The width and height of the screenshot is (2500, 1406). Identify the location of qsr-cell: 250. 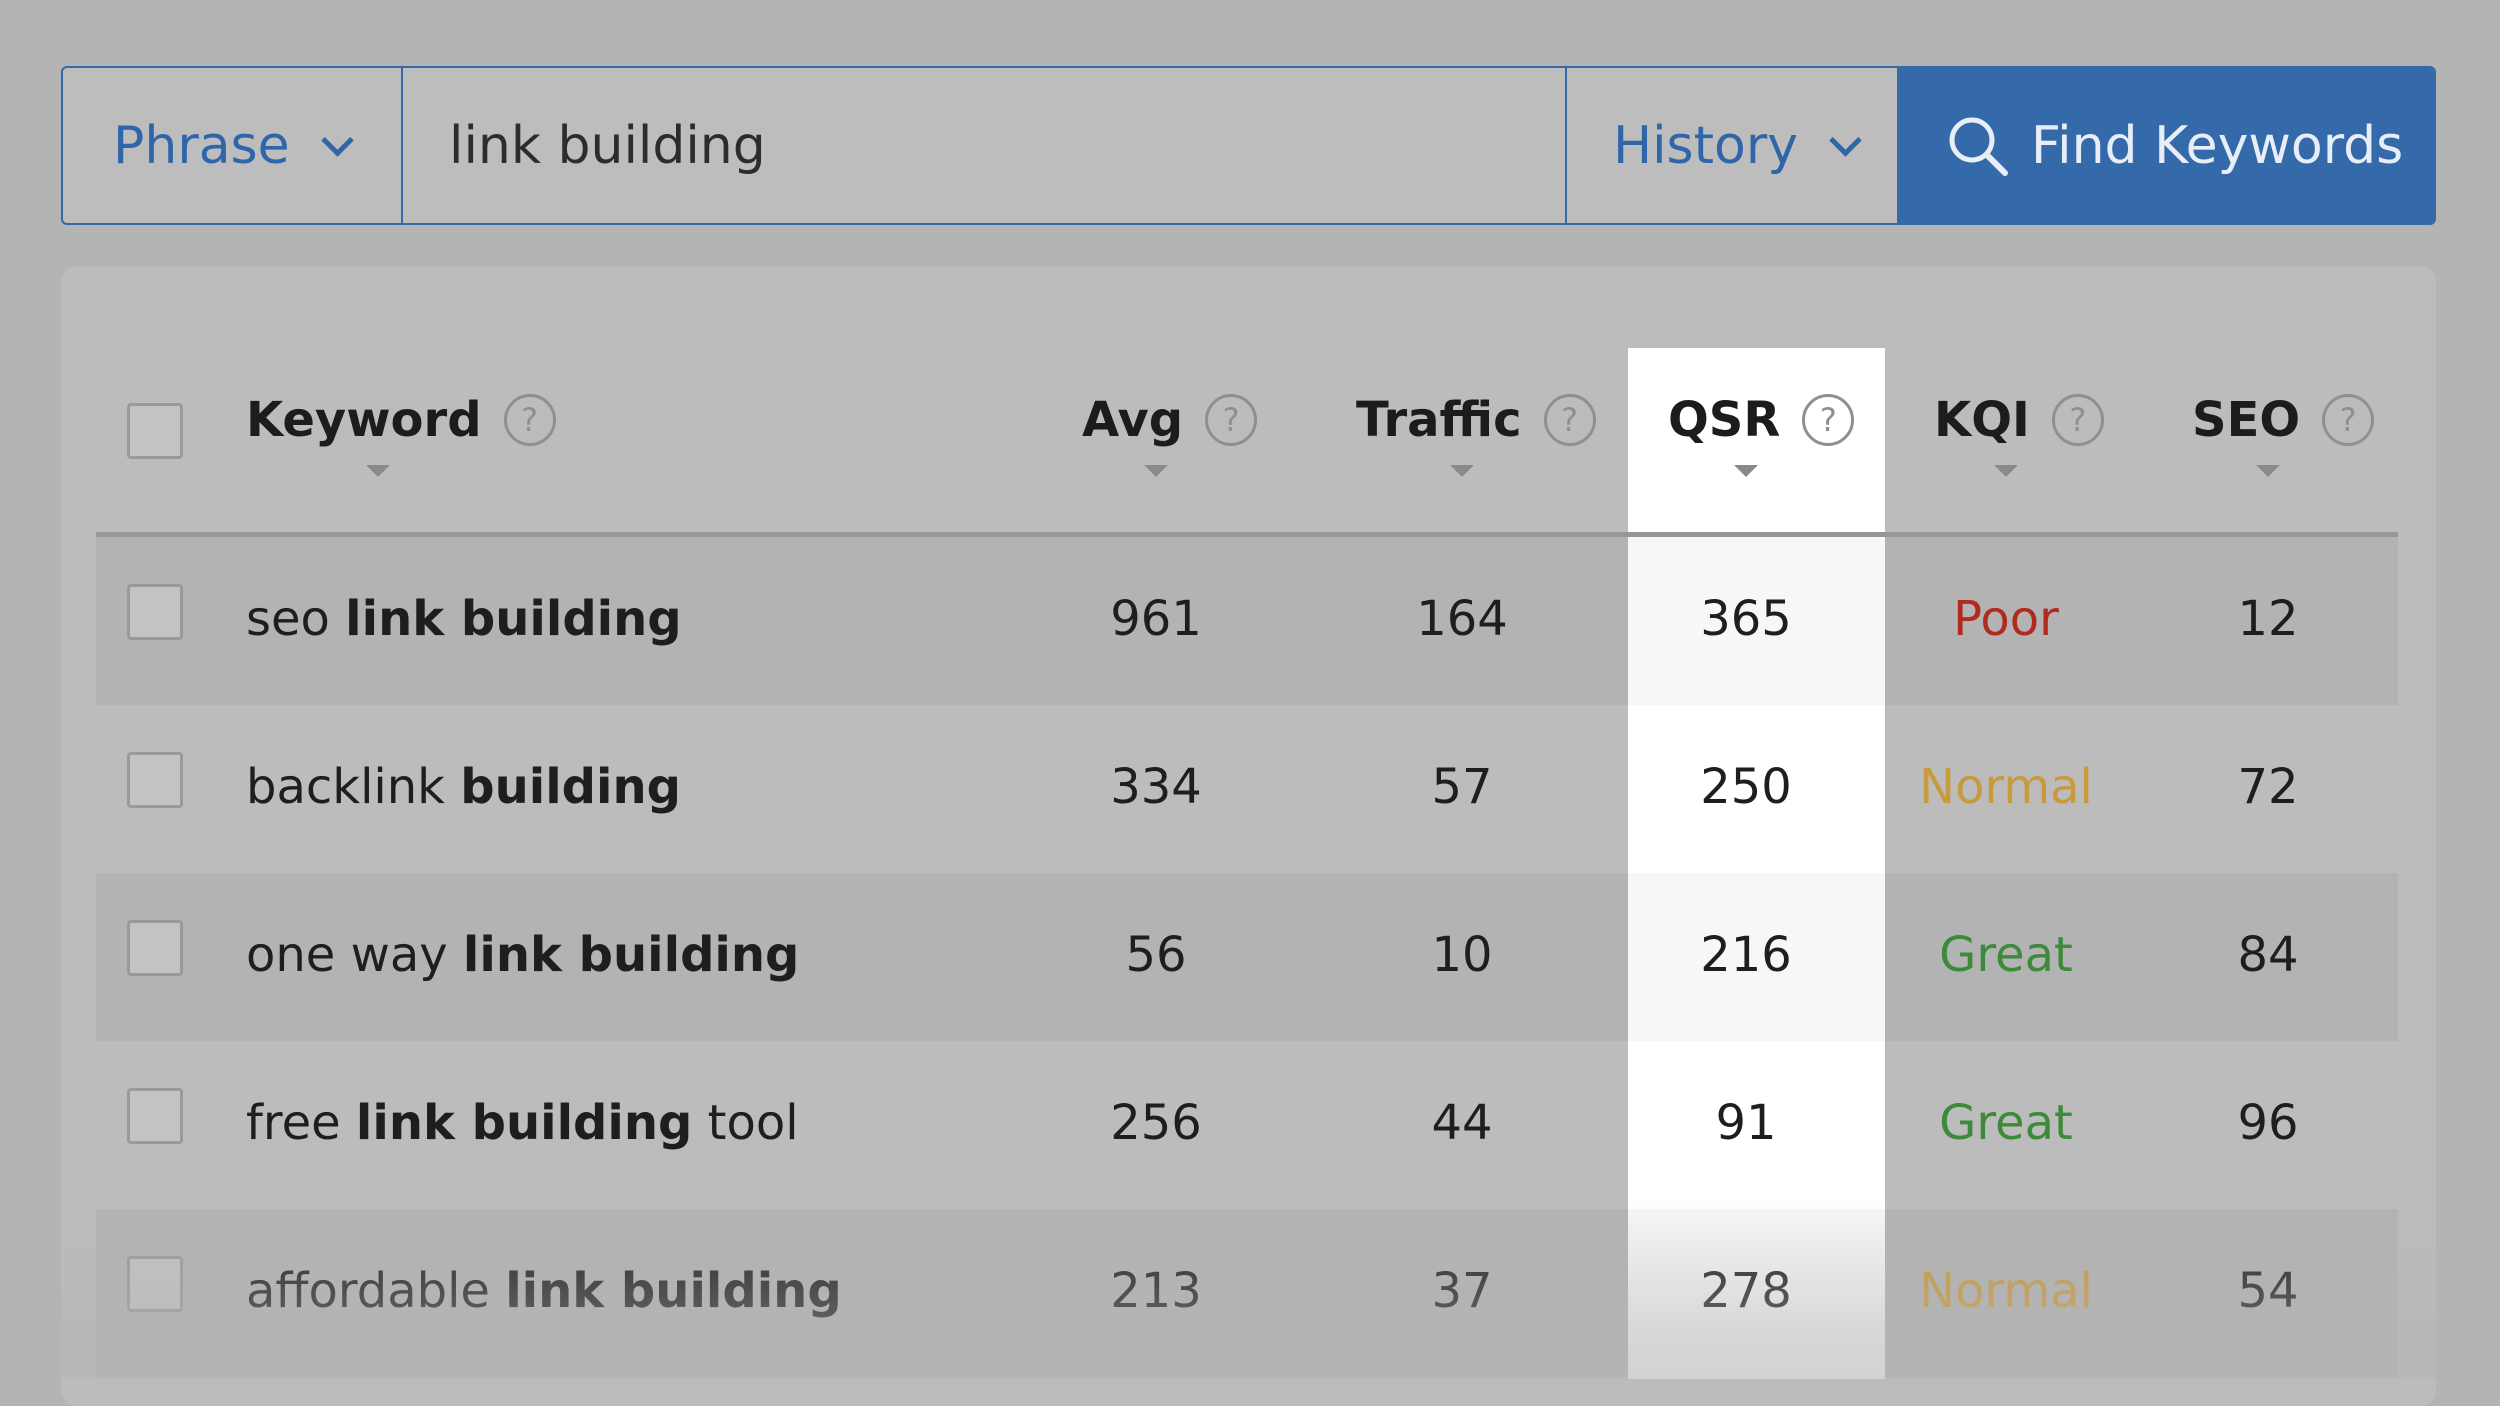
(1746, 787).